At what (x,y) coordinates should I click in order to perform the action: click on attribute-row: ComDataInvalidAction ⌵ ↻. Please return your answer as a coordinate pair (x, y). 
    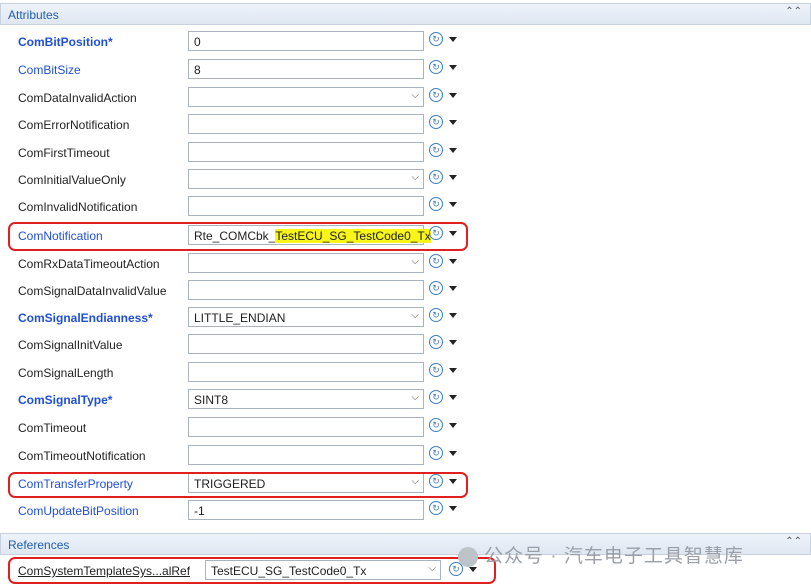
    Looking at the image, I should click on (405, 98).